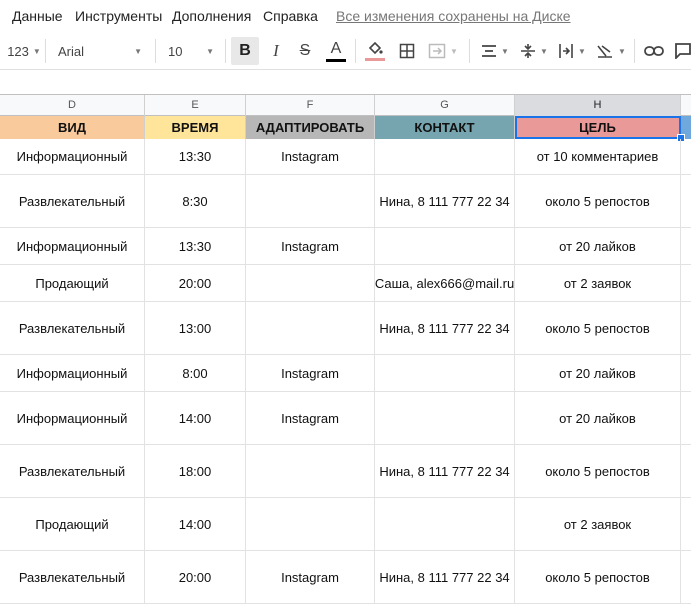 The height and width of the screenshot is (616, 691). Describe the element at coordinates (37, 16) in the screenshot. I see `menu-data: Данные` at that location.